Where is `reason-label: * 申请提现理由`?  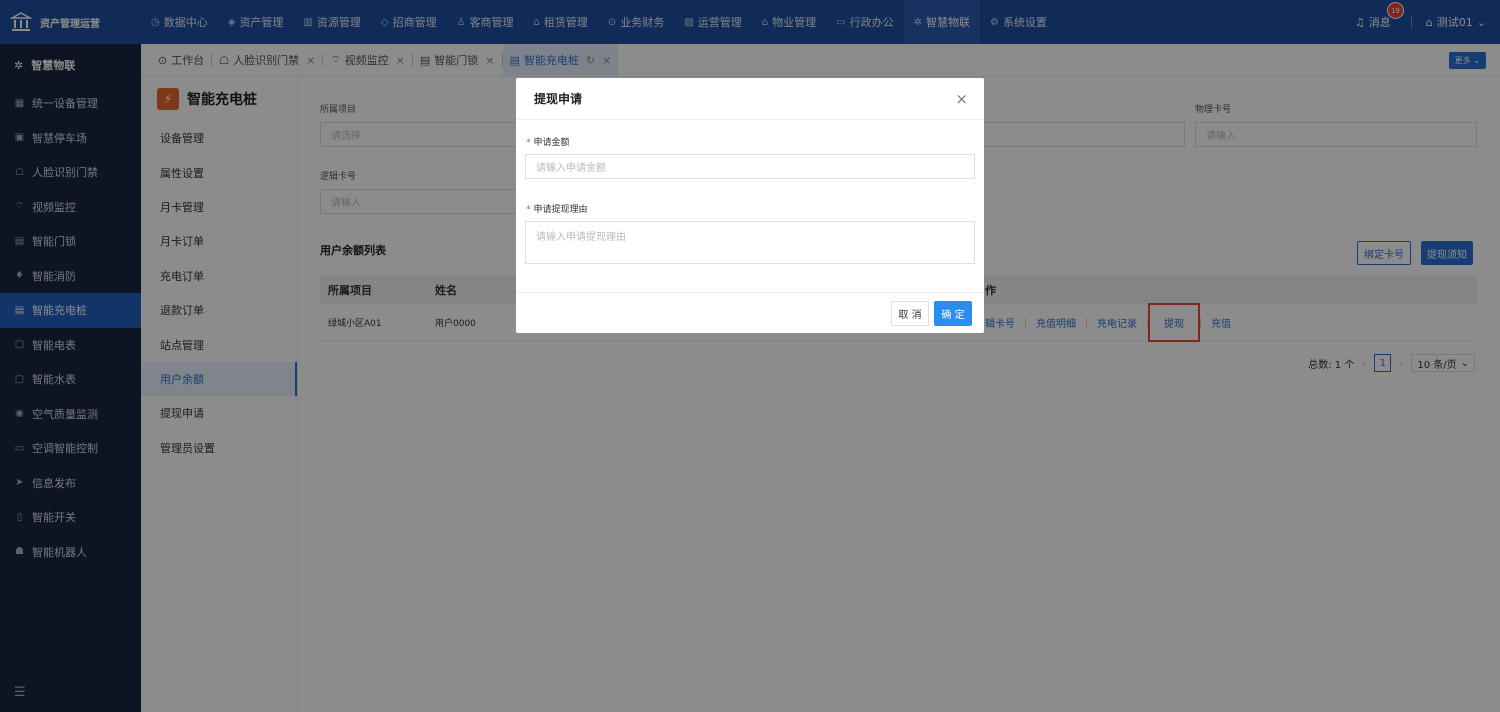 reason-label: * 申请提现理由 is located at coordinates (557, 208).